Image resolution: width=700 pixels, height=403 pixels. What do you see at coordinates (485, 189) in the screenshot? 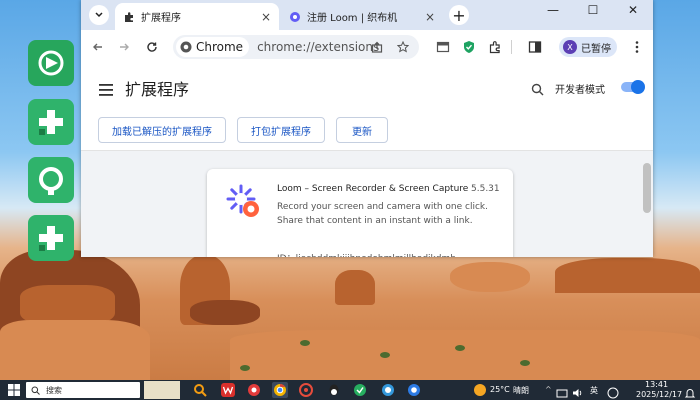
I see `extension-version: 5.5.31` at bounding box center [485, 189].